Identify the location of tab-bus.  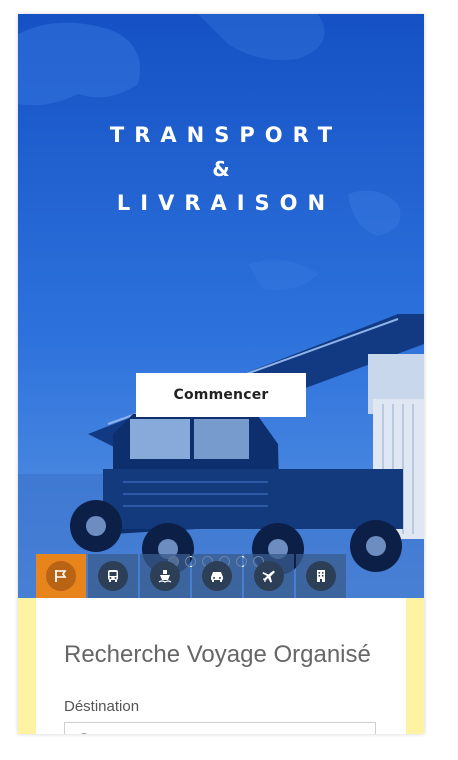
(113, 576).